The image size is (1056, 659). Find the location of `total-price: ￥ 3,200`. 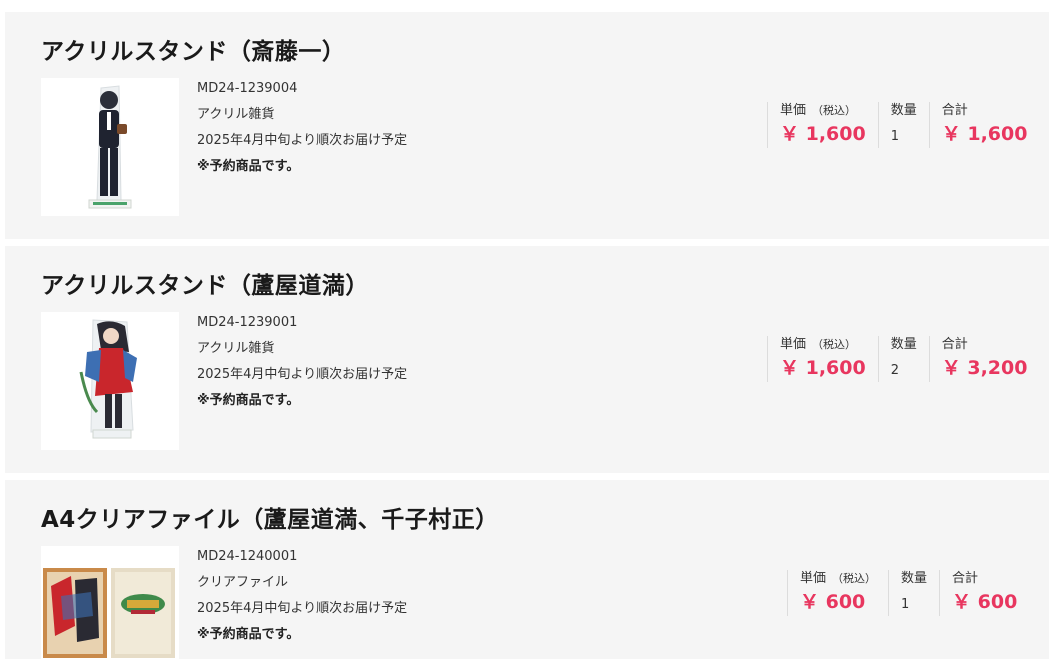

total-price: ￥ 3,200 is located at coordinates (984, 368).